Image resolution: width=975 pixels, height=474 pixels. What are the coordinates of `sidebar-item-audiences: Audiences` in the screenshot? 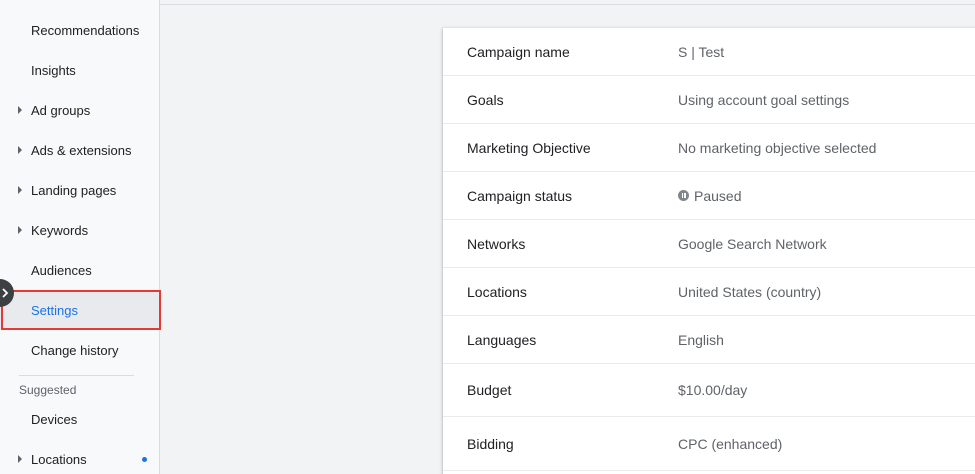 It's located at (80, 270).